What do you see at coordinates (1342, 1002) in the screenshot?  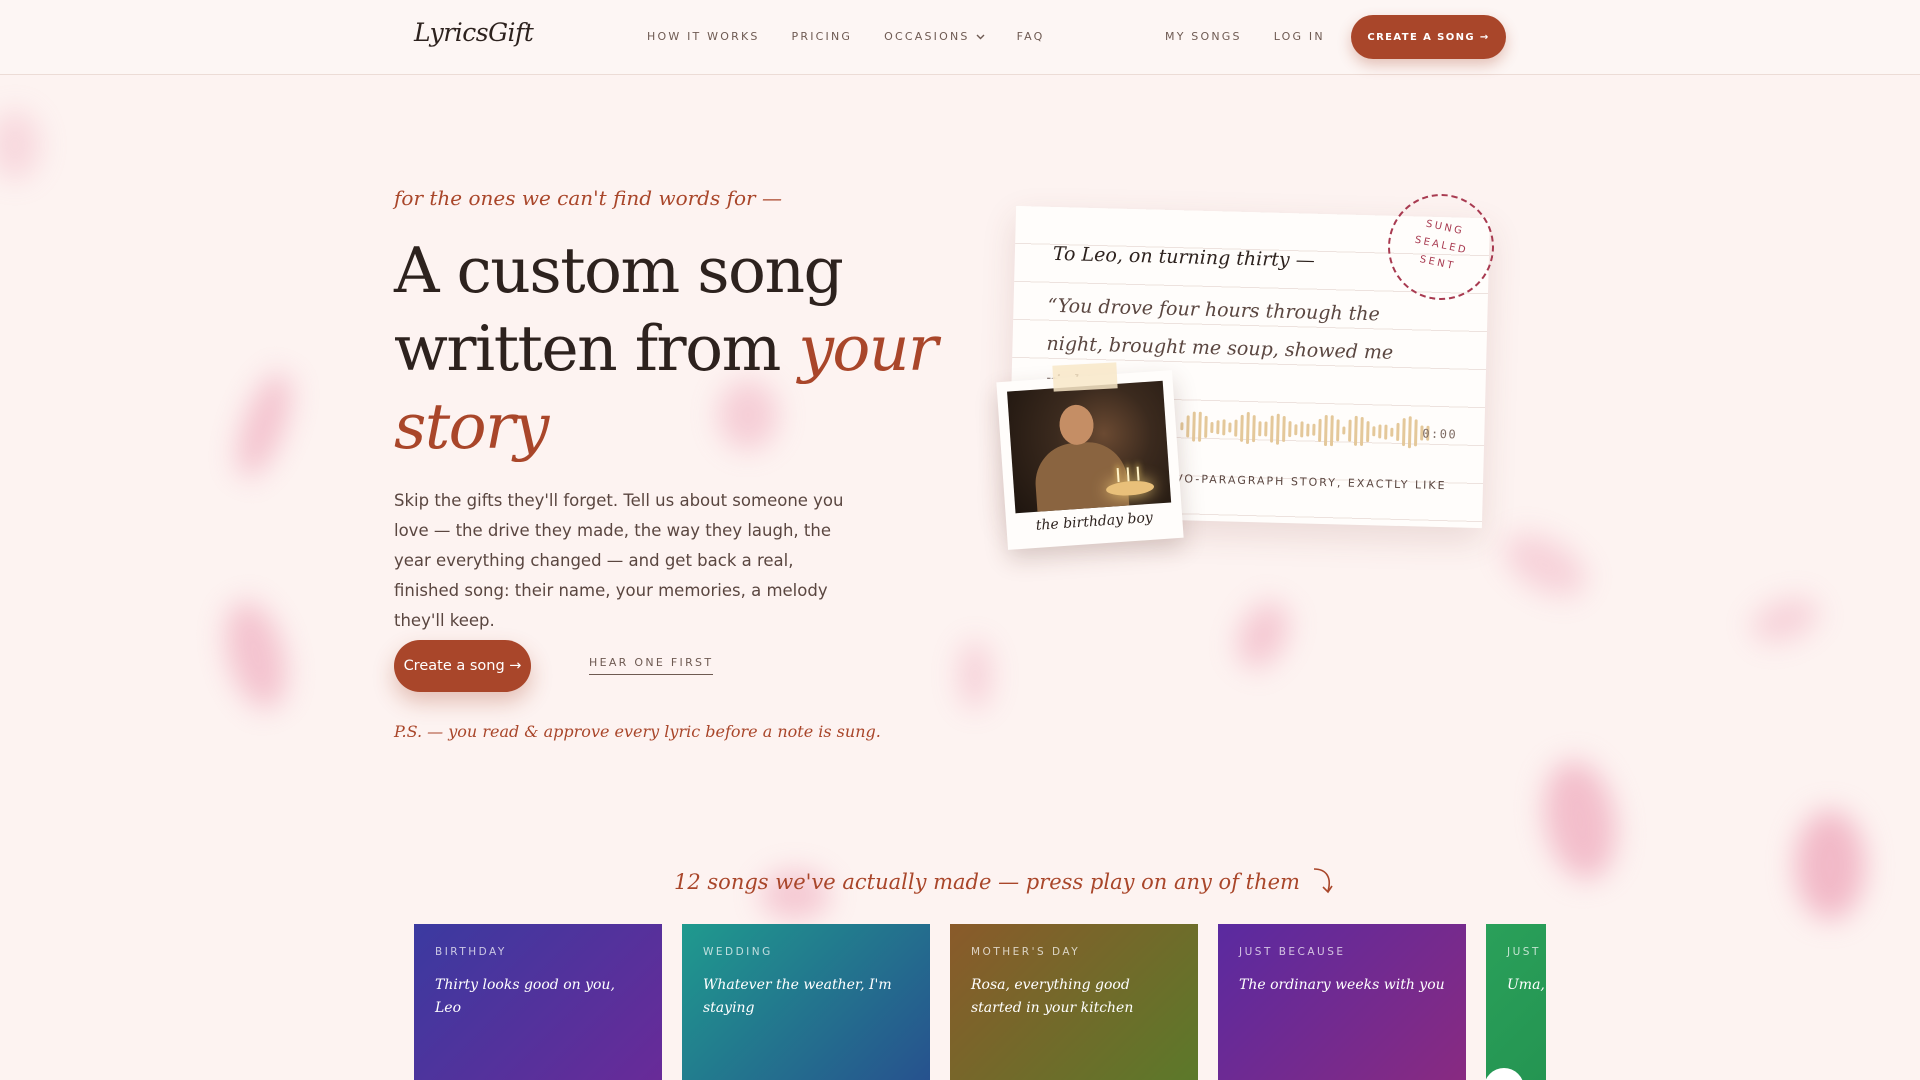 I see `song-card: JUST BECAUSE The ordinary weeks with you` at bounding box center [1342, 1002].